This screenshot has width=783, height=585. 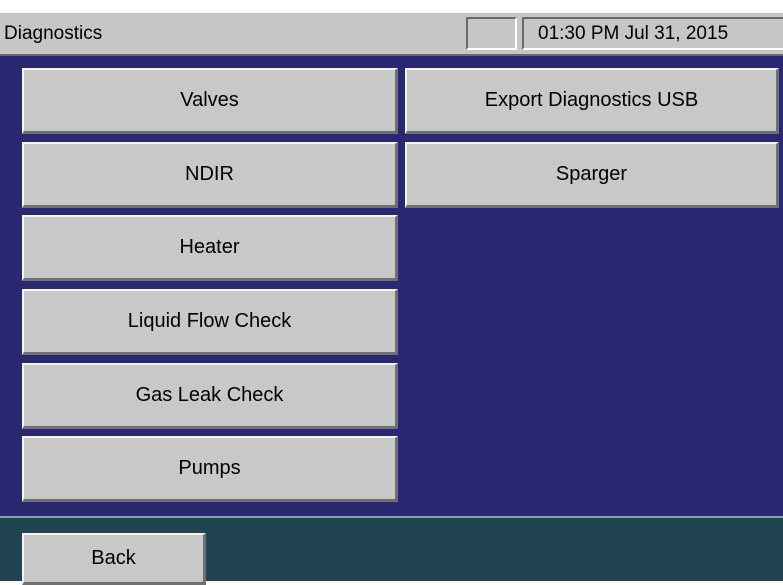 What do you see at coordinates (114, 559) in the screenshot?
I see `back-button: Back` at bounding box center [114, 559].